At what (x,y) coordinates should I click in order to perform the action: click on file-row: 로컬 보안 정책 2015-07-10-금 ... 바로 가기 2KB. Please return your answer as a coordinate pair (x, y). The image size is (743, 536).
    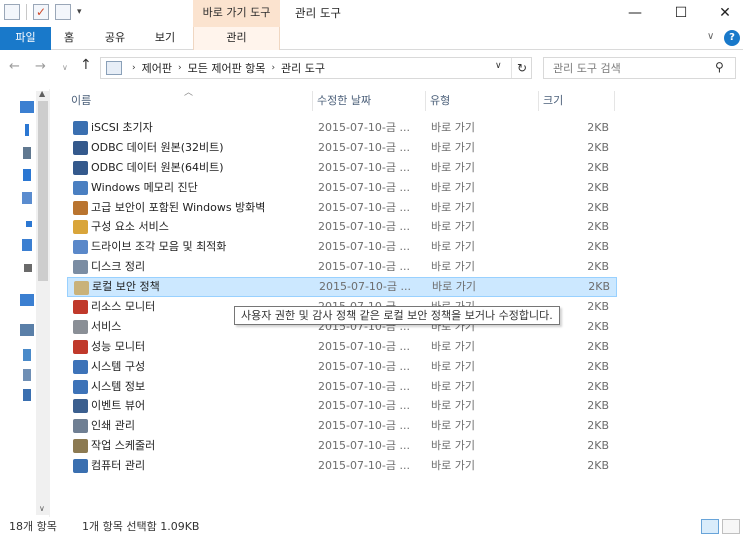
    Looking at the image, I should click on (342, 287).